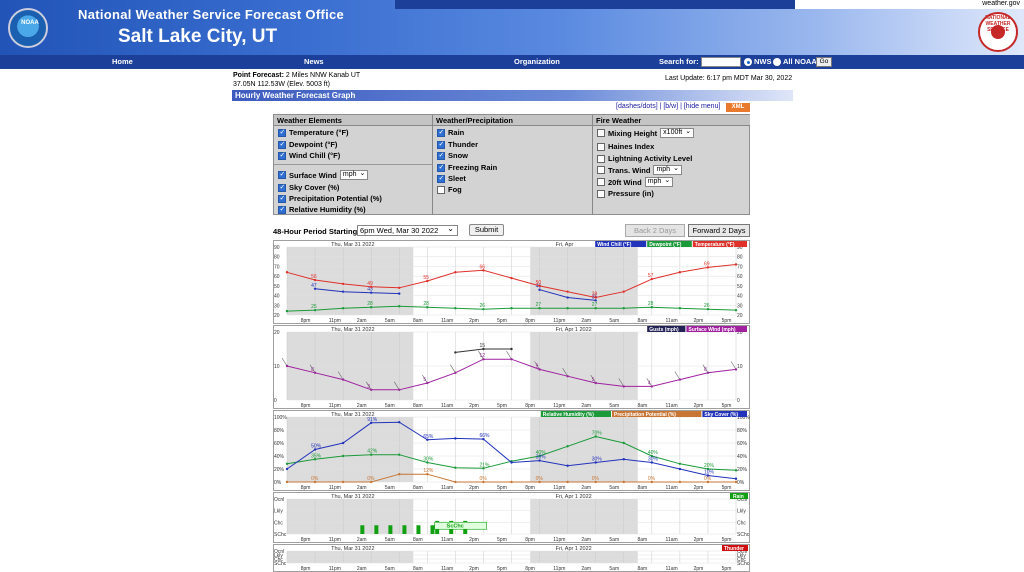 Image resolution: width=1024 pixels, height=572 pixels. Describe the element at coordinates (450, 132) in the screenshot. I see `opt-rain: Rain` at that location.